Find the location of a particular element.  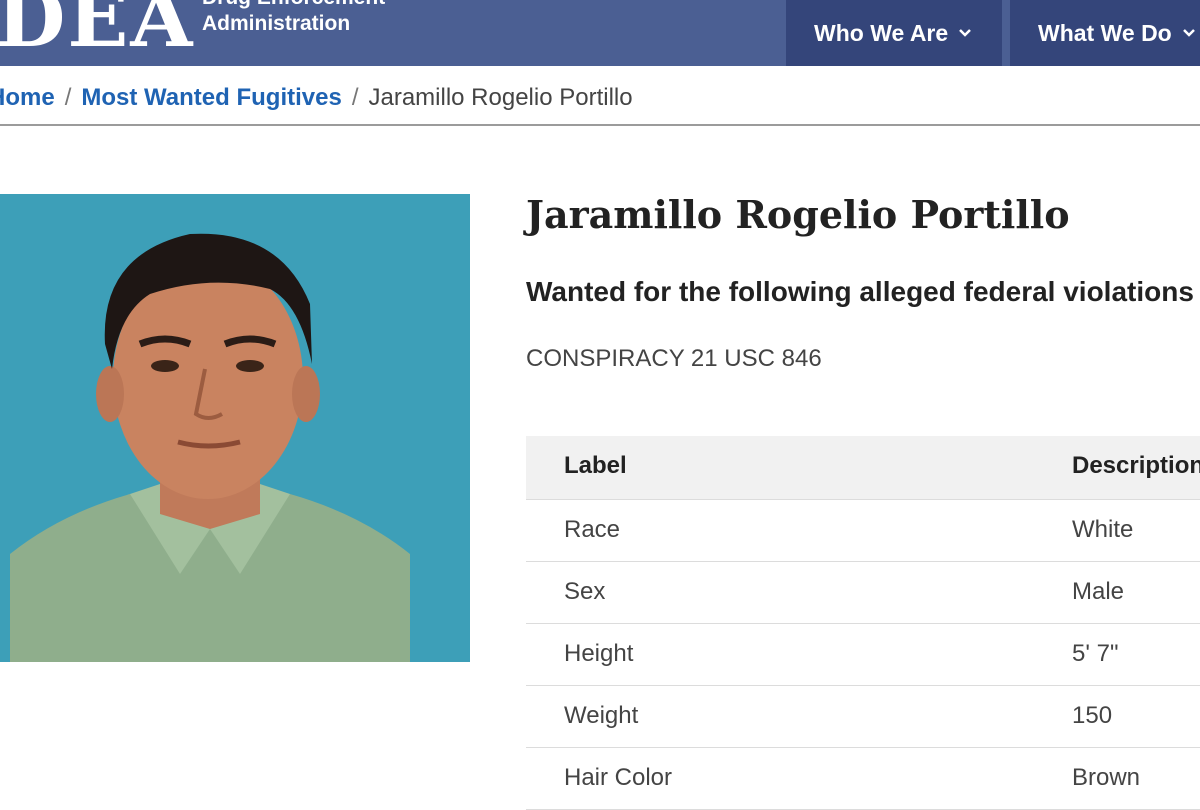

row-label: Height is located at coordinates (599, 653).